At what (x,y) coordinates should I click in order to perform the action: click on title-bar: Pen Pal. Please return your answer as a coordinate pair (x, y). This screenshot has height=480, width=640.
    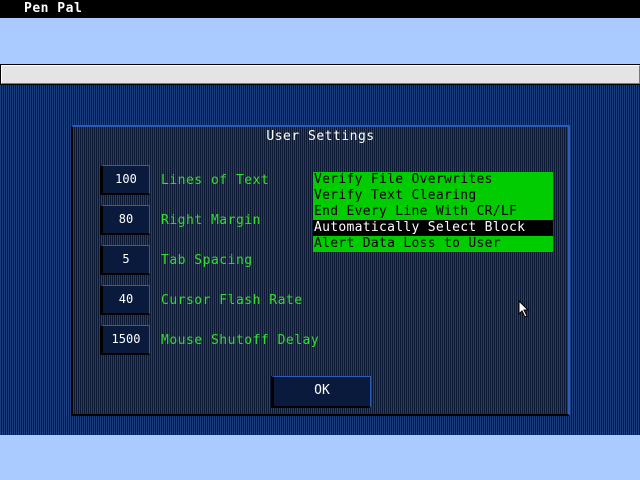
    Looking at the image, I should click on (320, 9).